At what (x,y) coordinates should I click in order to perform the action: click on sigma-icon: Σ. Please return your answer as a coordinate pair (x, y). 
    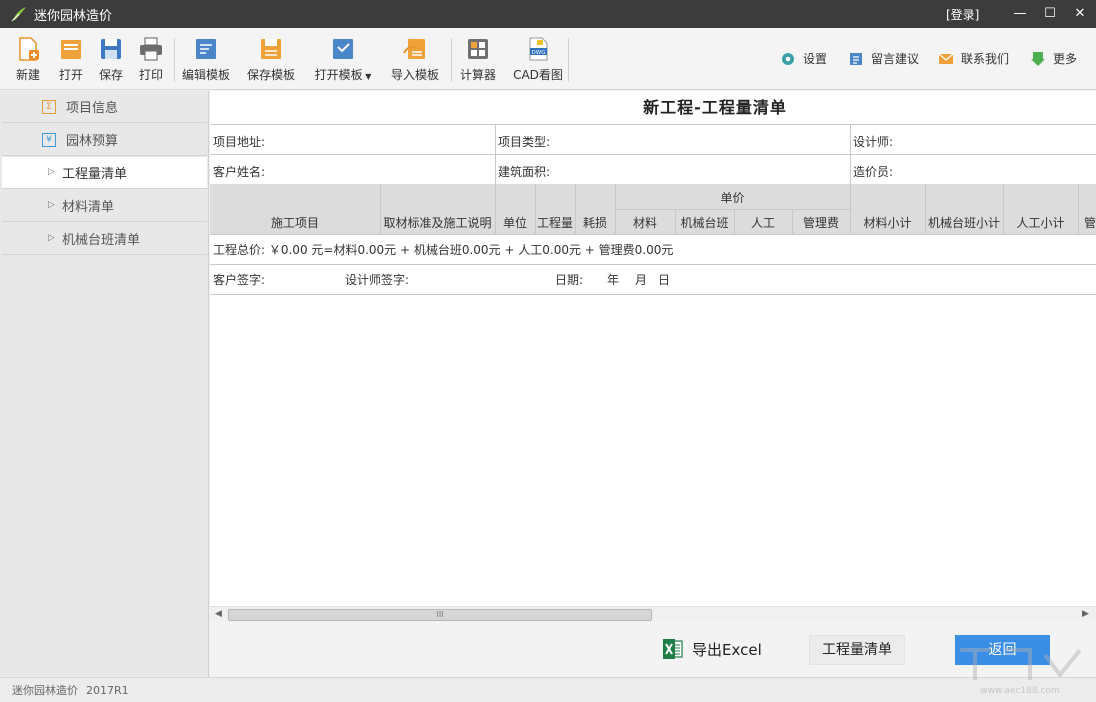
    Looking at the image, I should click on (49, 107).